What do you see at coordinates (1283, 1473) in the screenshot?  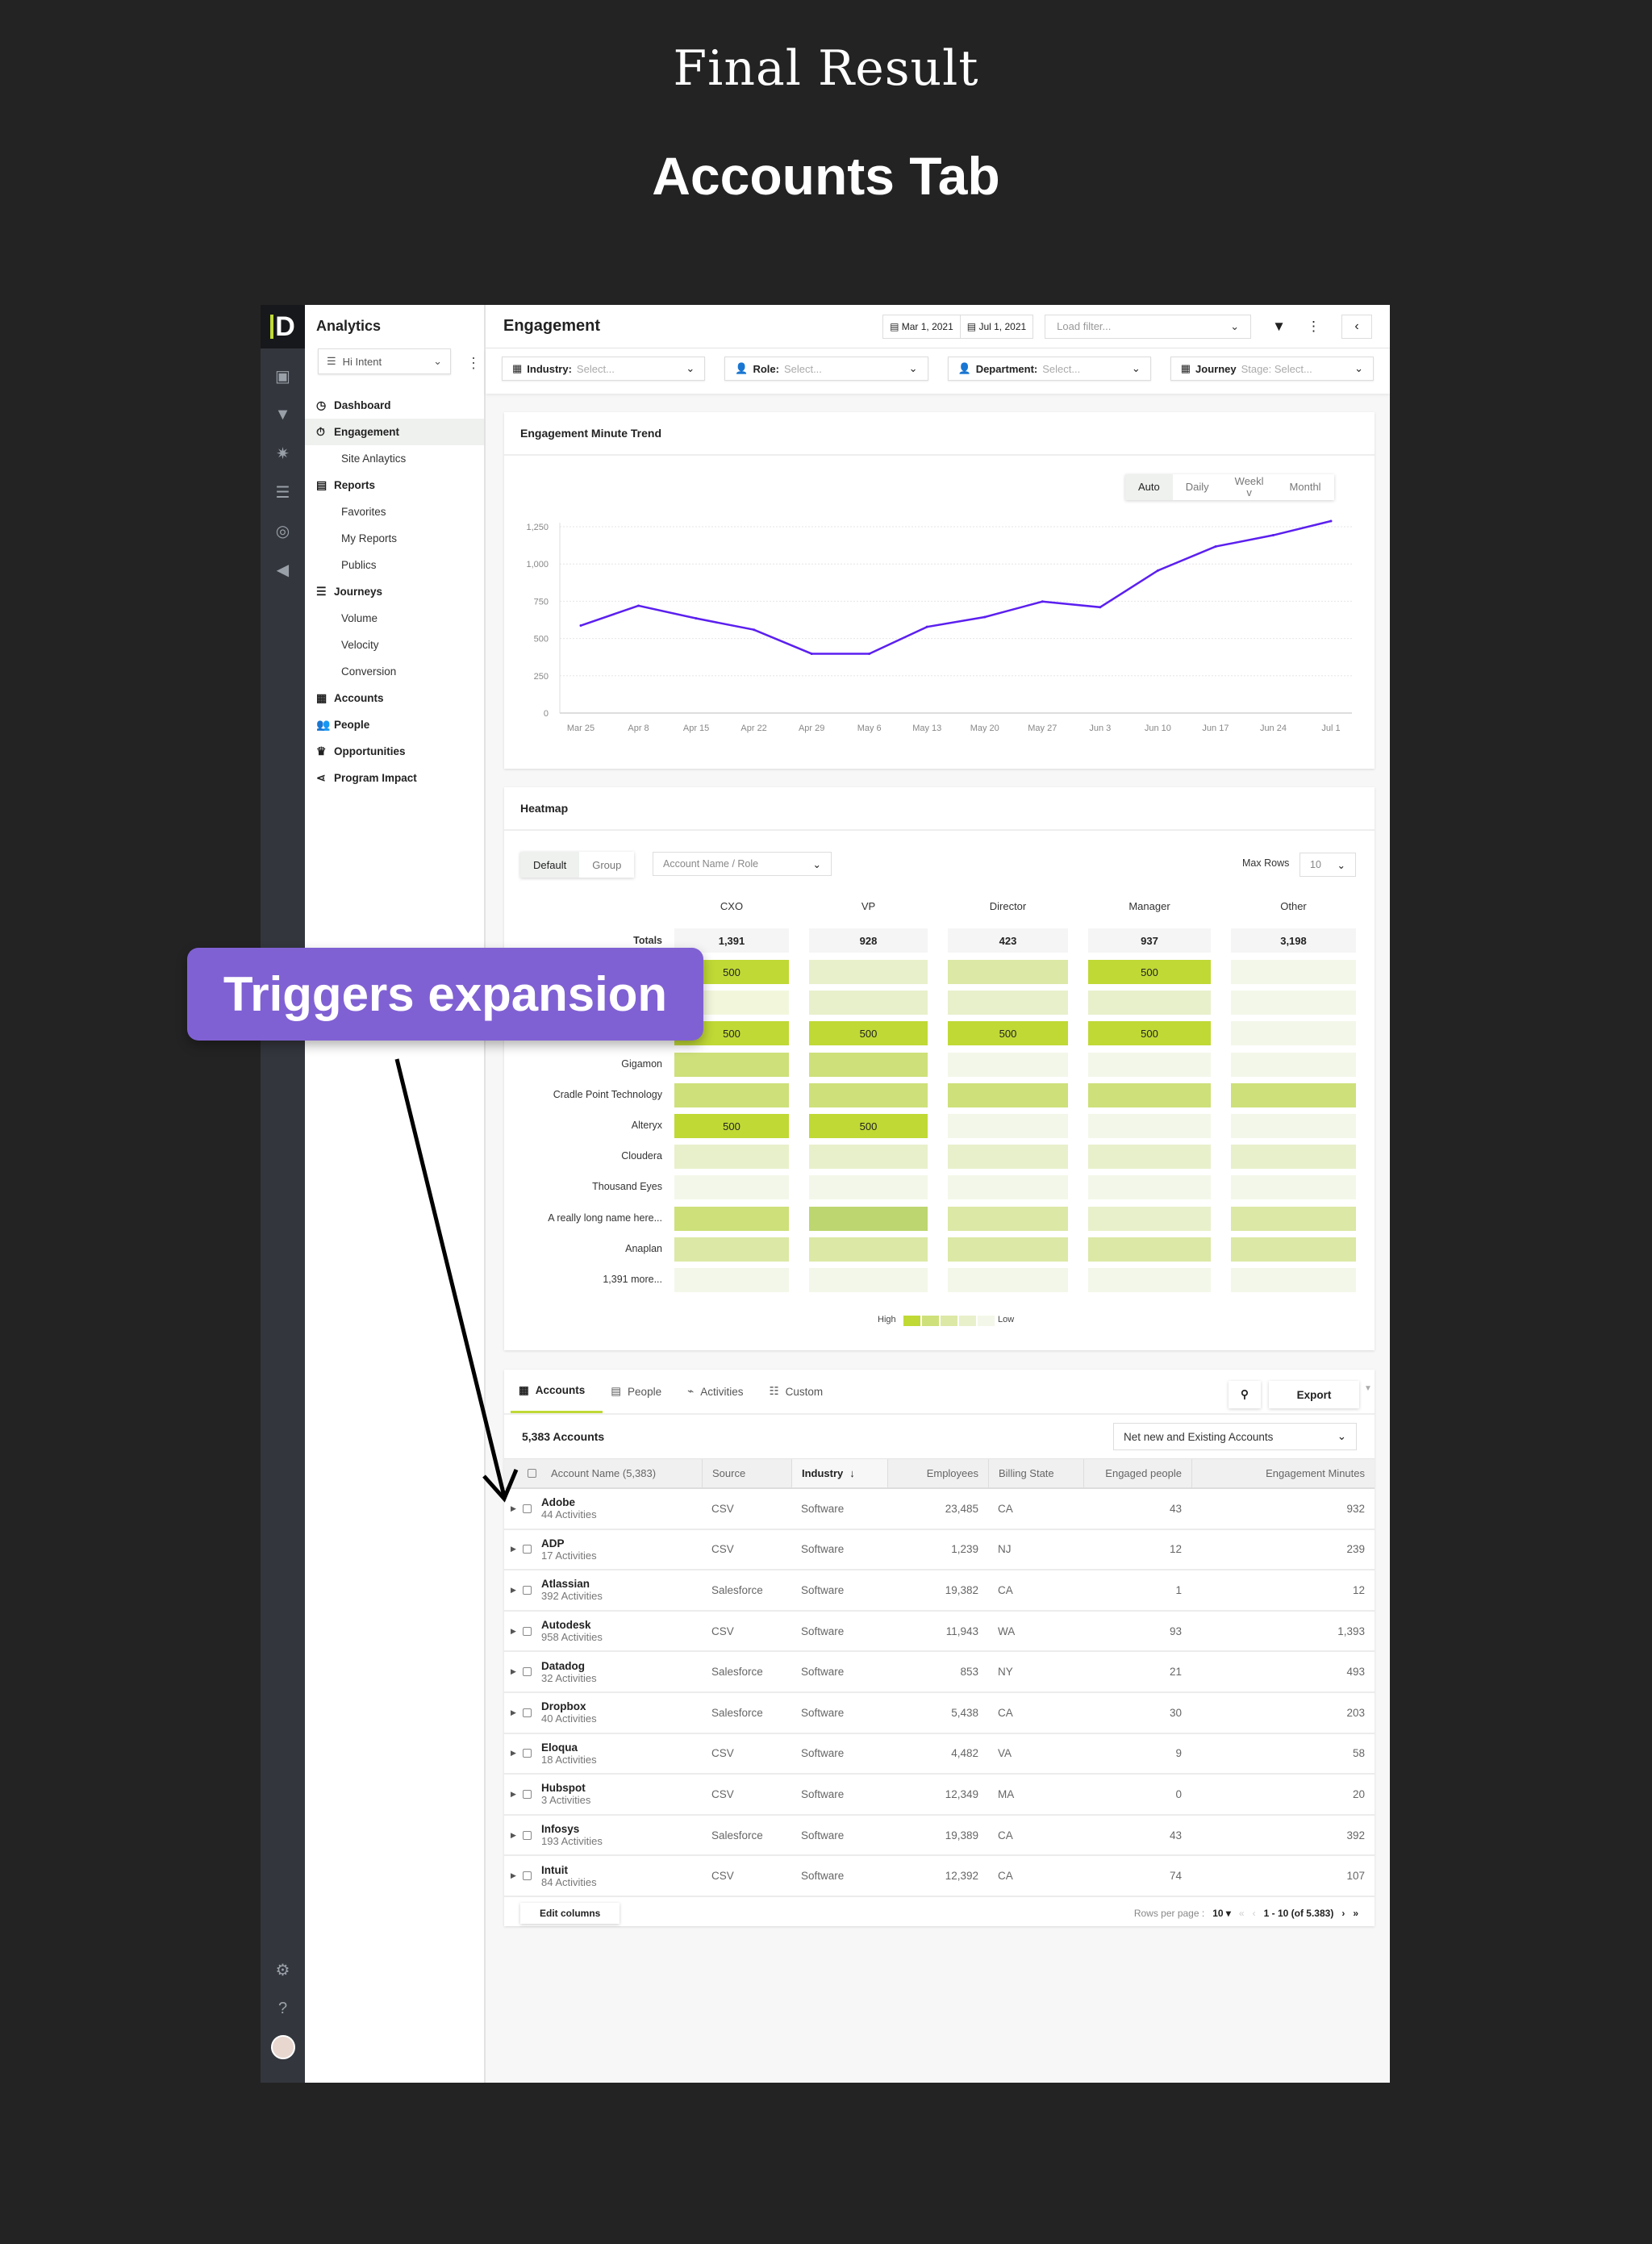 I see `column-header-engagement: Engagement Minutes` at bounding box center [1283, 1473].